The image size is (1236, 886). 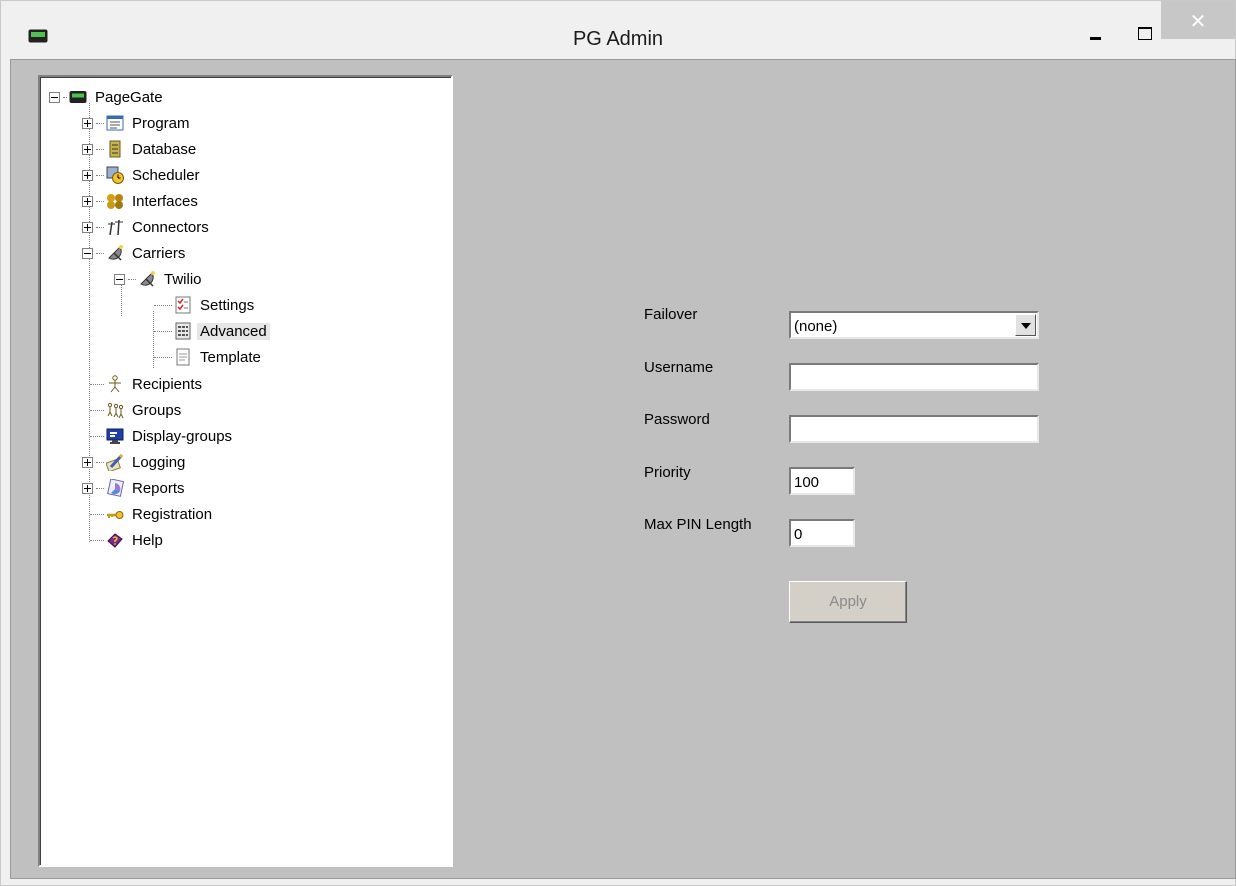 What do you see at coordinates (209, 357) in the screenshot?
I see `tree-item-template: Template` at bounding box center [209, 357].